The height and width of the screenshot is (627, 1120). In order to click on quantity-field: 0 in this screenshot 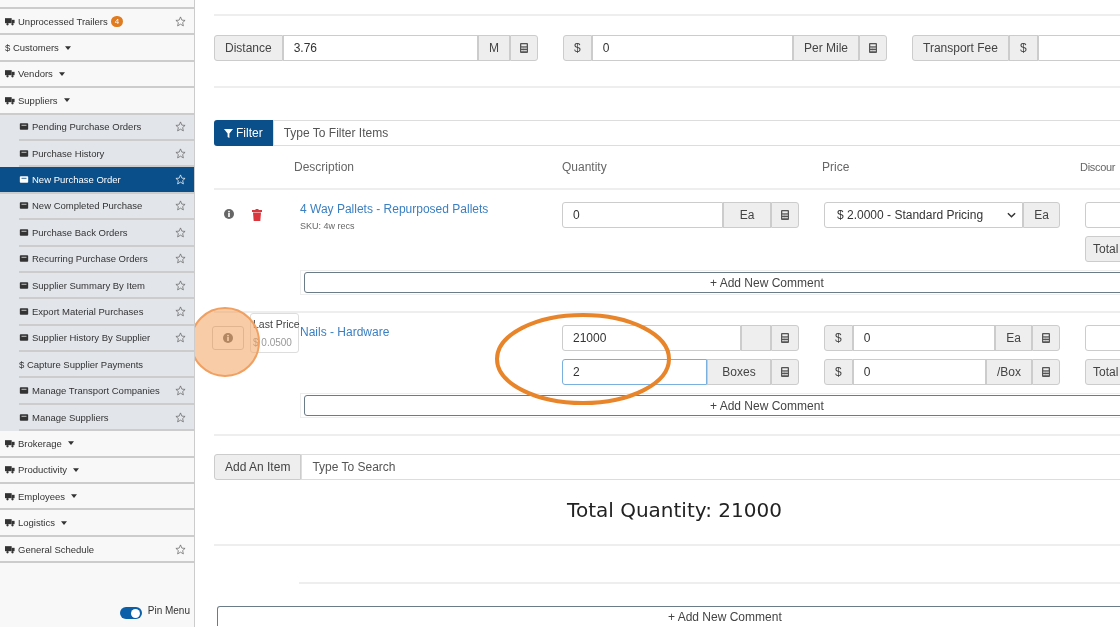, I will do `click(642, 215)`.